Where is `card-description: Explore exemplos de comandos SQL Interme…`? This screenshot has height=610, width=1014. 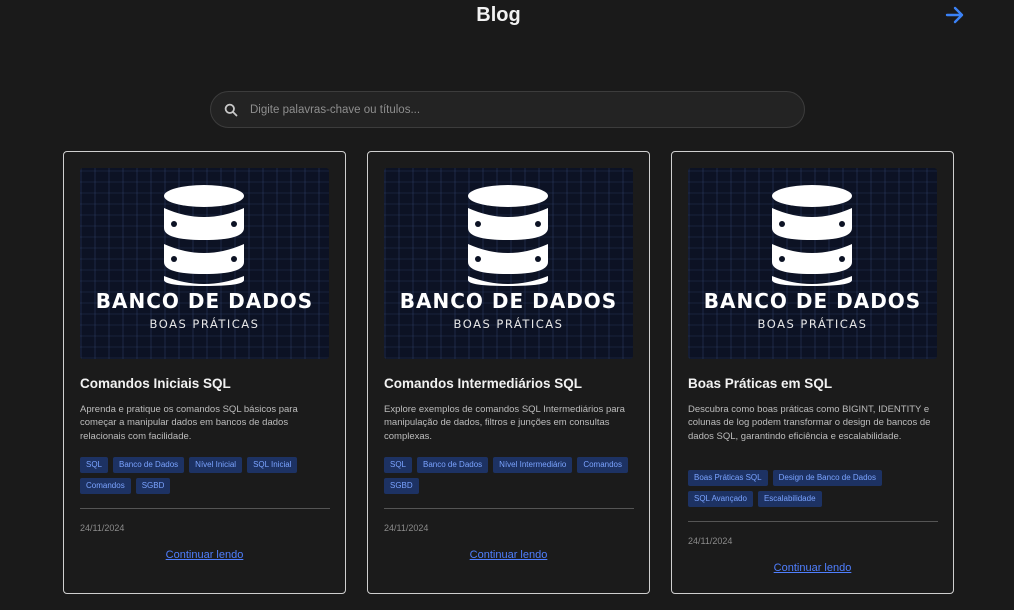 card-description: Explore exemplos de comandos SQL Interme… is located at coordinates (504, 423).